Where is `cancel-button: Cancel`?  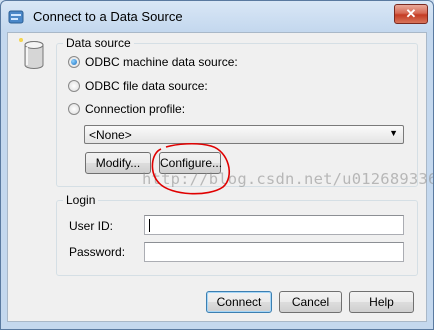 cancel-button: Cancel is located at coordinates (310, 302).